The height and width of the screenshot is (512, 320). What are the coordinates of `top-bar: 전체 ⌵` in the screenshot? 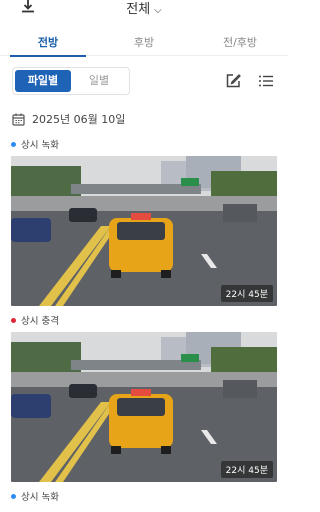 It's located at (144, 11).